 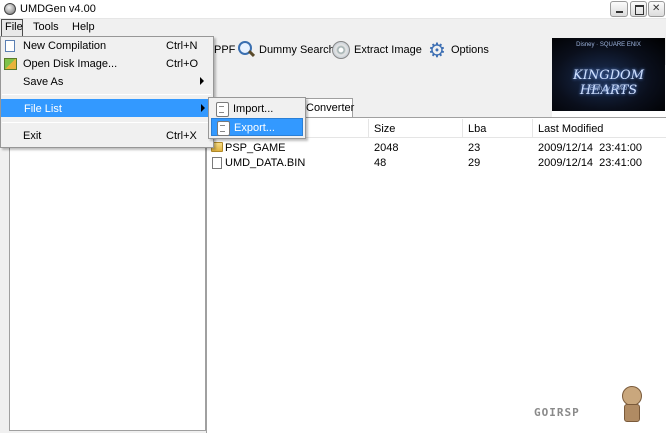 I want to click on menu-item-label: Exit, so click(x=32, y=136).